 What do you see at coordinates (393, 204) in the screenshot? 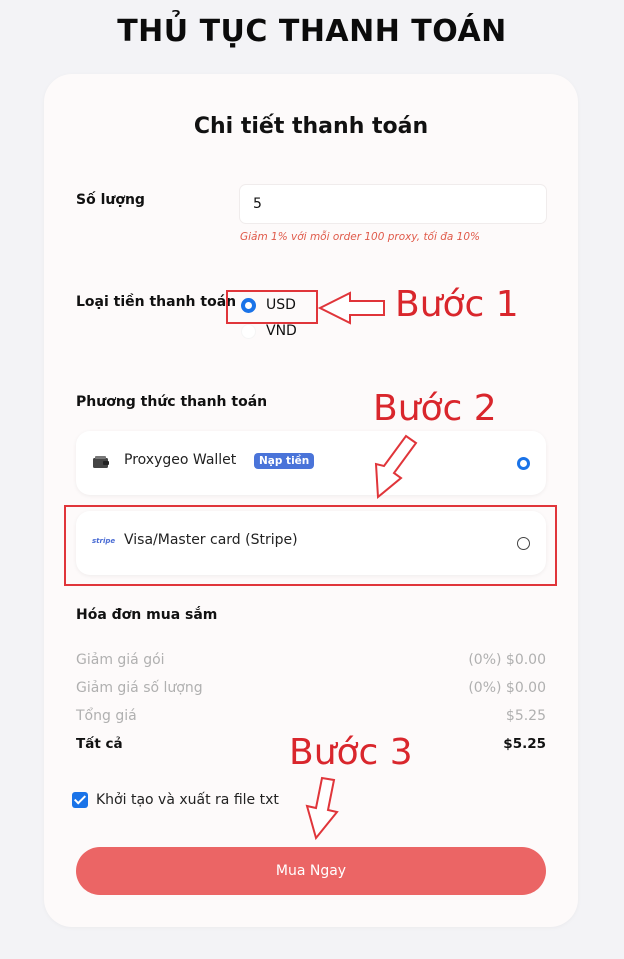
I see `quantity-input` at bounding box center [393, 204].